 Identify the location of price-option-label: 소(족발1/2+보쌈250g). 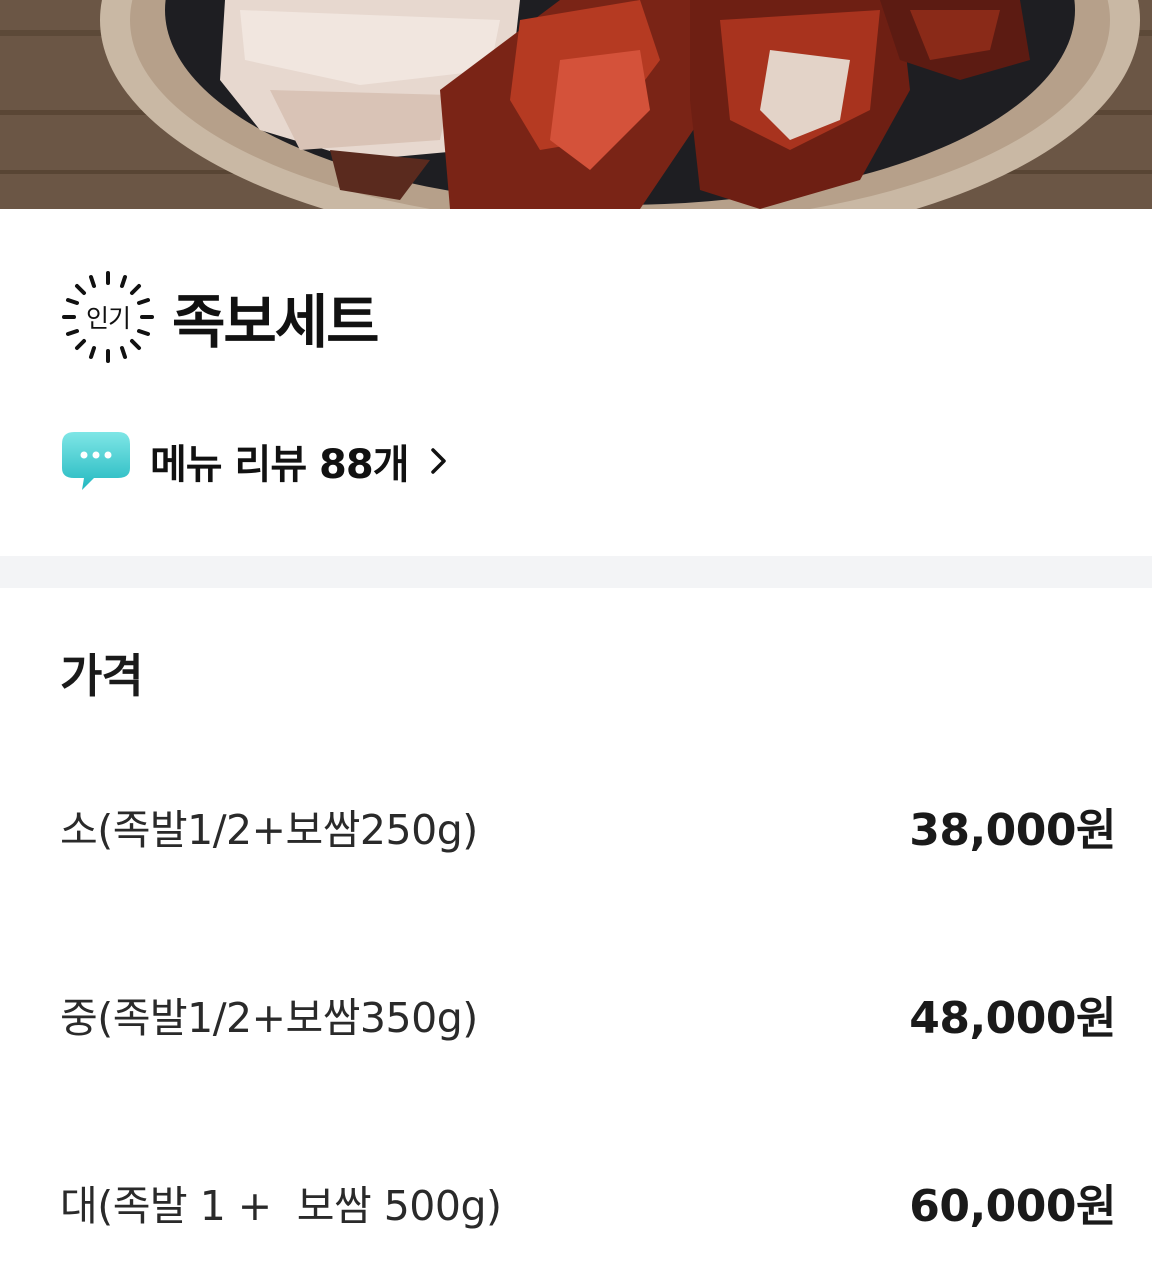
(269, 830).